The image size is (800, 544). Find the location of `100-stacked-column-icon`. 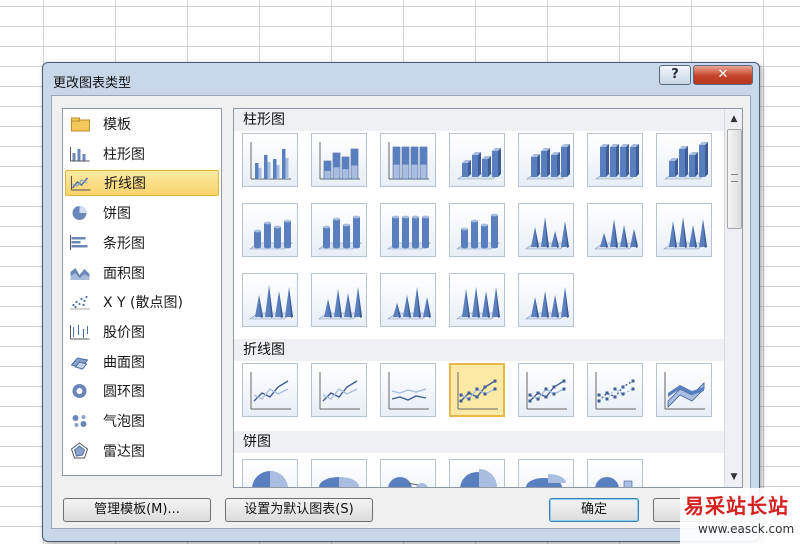

100-stacked-column-icon is located at coordinates (408, 161).